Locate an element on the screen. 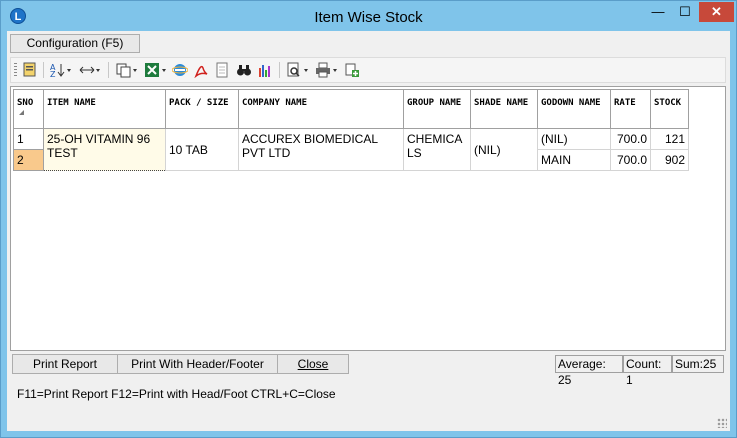 Image resolution: width=737 pixels, height=438 pixels. binoculars-icon is located at coordinates (244, 70).